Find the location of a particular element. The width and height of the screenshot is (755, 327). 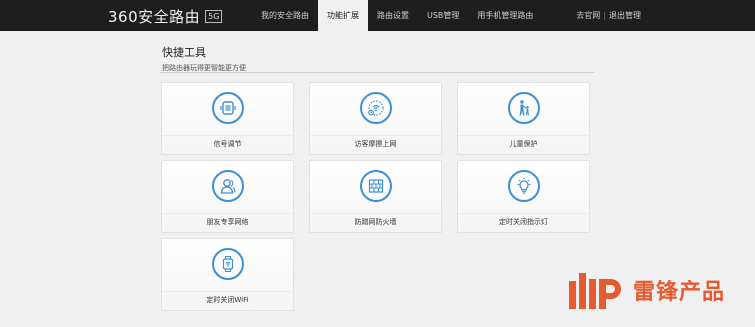

tool-card-child-protection: 儿童保护 is located at coordinates (523, 118).